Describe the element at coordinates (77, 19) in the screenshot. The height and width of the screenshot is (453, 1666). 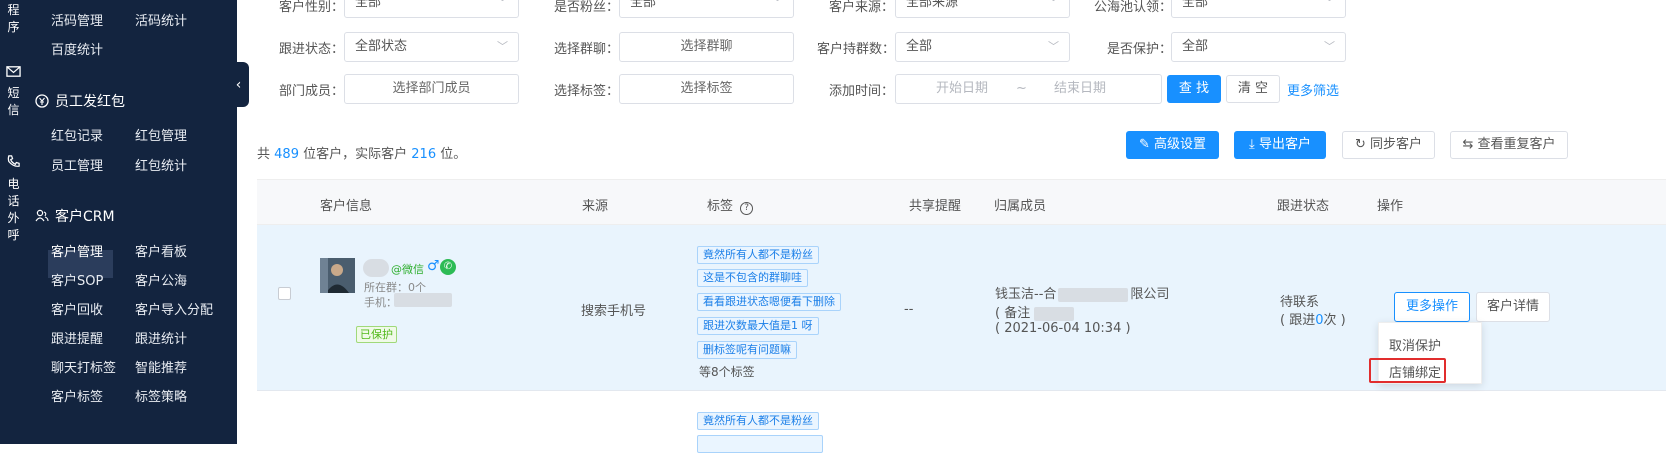
I see `sidebar-item-livecode-manage: 活码管理` at that location.